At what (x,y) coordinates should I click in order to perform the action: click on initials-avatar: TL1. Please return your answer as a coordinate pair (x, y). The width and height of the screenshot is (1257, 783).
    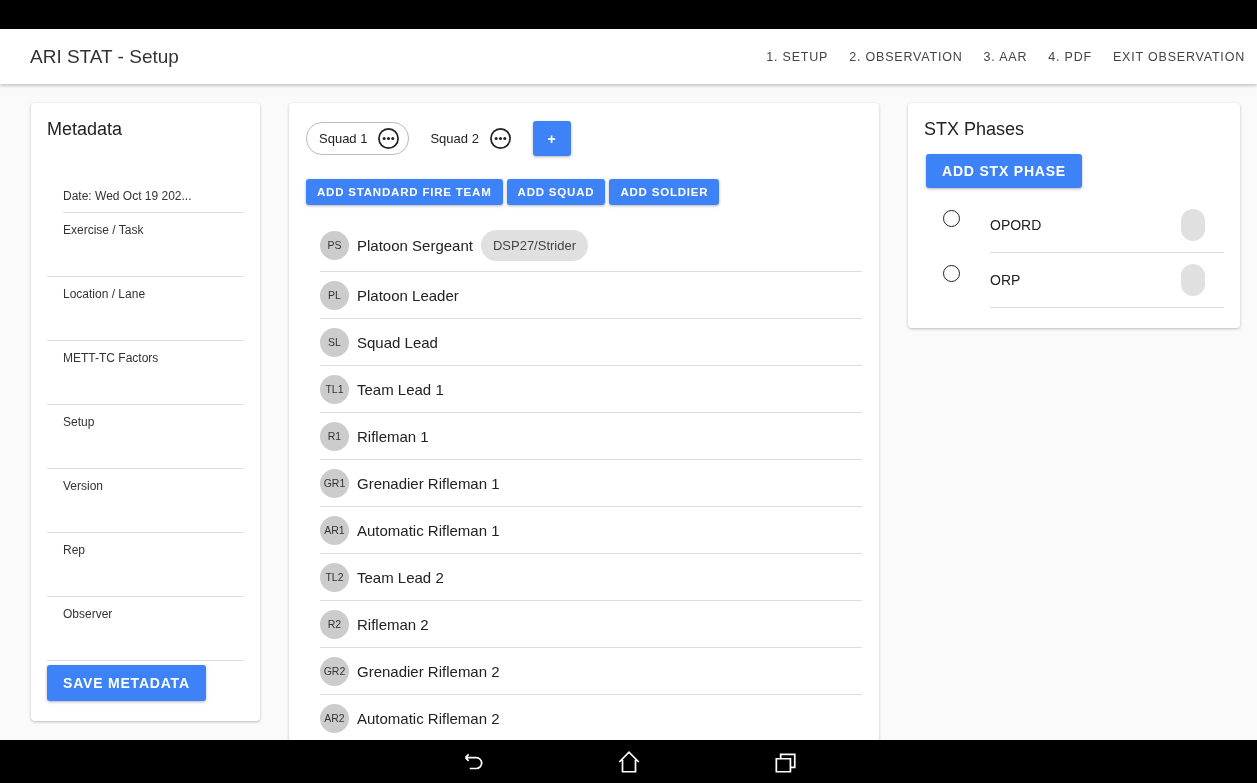
    Looking at the image, I should click on (334, 389).